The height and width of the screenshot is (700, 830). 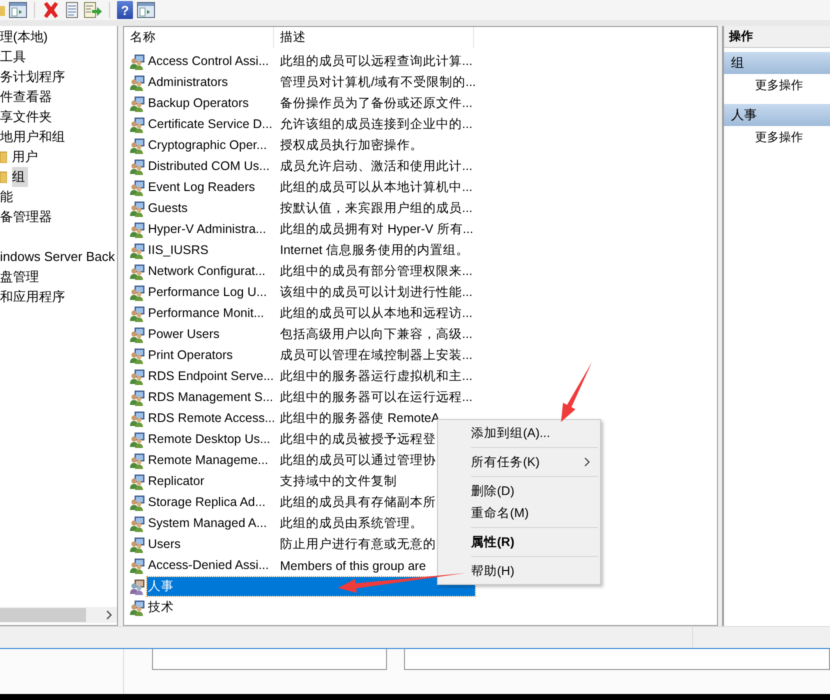 What do you see at coordinates (211, 187) in the screenshot?
I see `group-name: Event Log Readers` at bounding box center [211, 187].